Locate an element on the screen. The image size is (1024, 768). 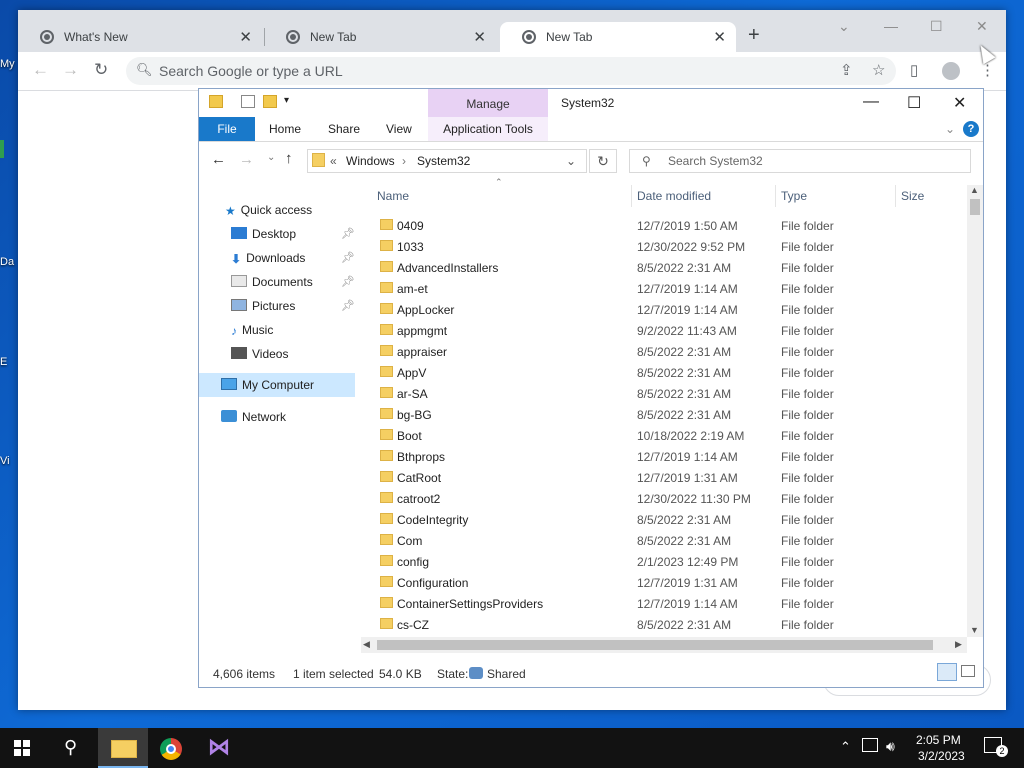
table-row: 0409 12/7/2019 1:50 AM File folder is located at coordinates (670, 225).